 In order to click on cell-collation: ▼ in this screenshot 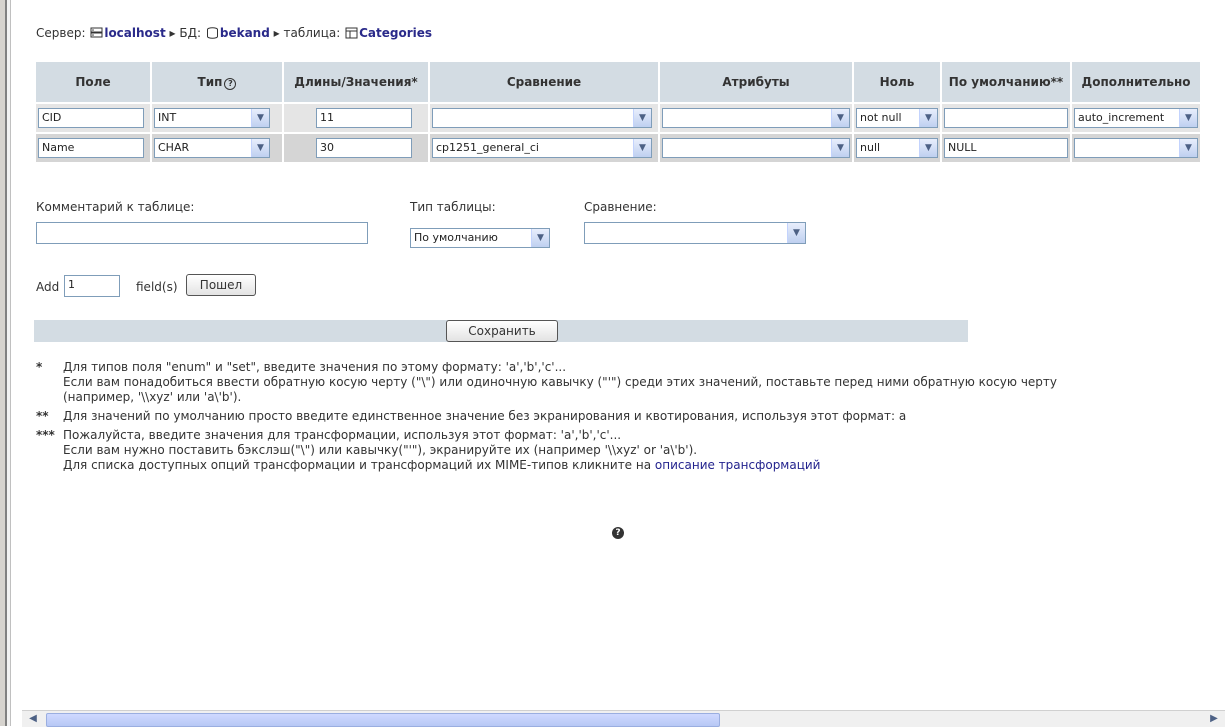, I will do `click(544, 118)`.